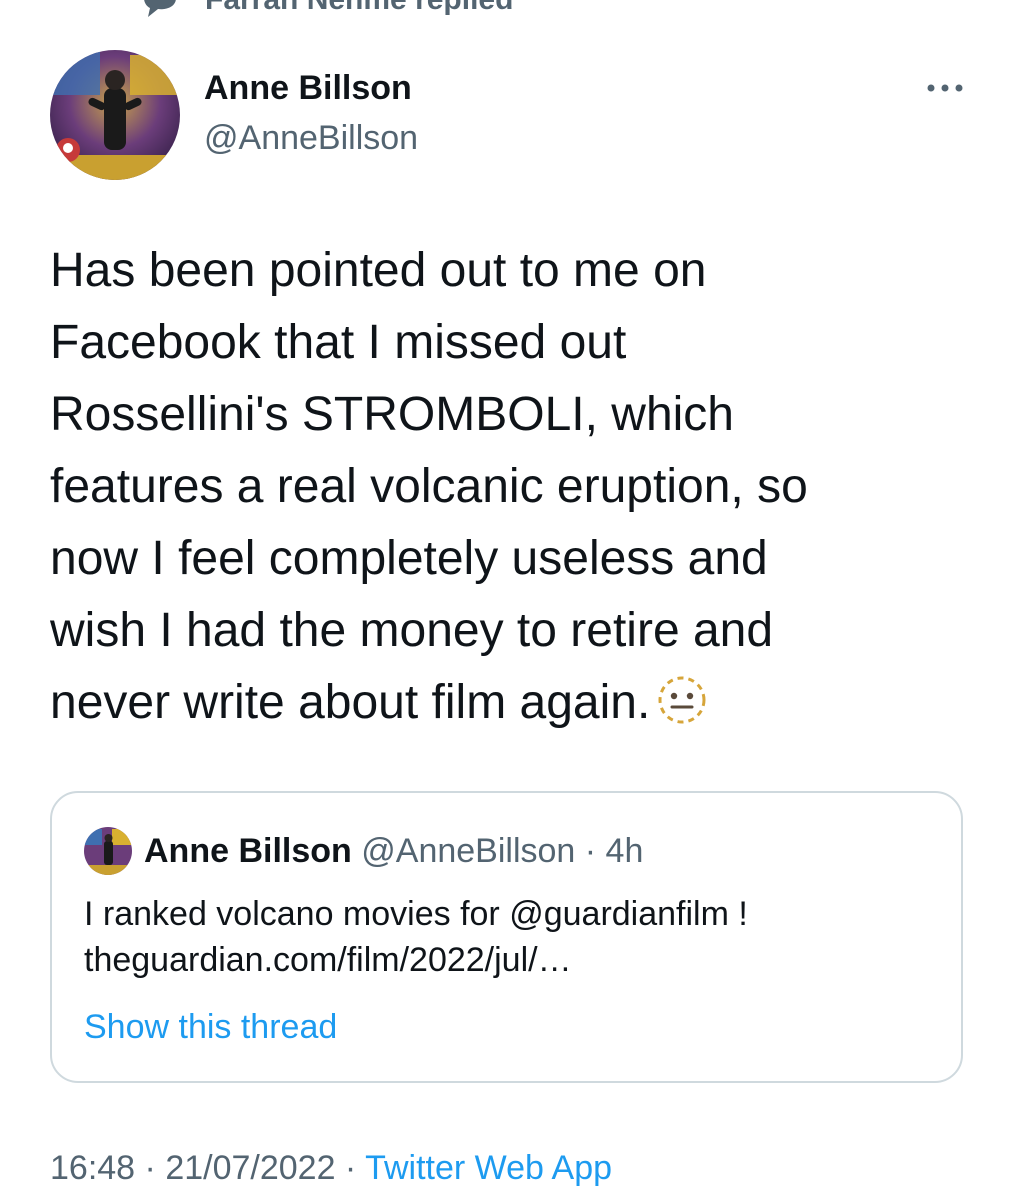 The width and height of the screenshot is (1015, 1200). I want to click on author-avatar, so click(115, 115).